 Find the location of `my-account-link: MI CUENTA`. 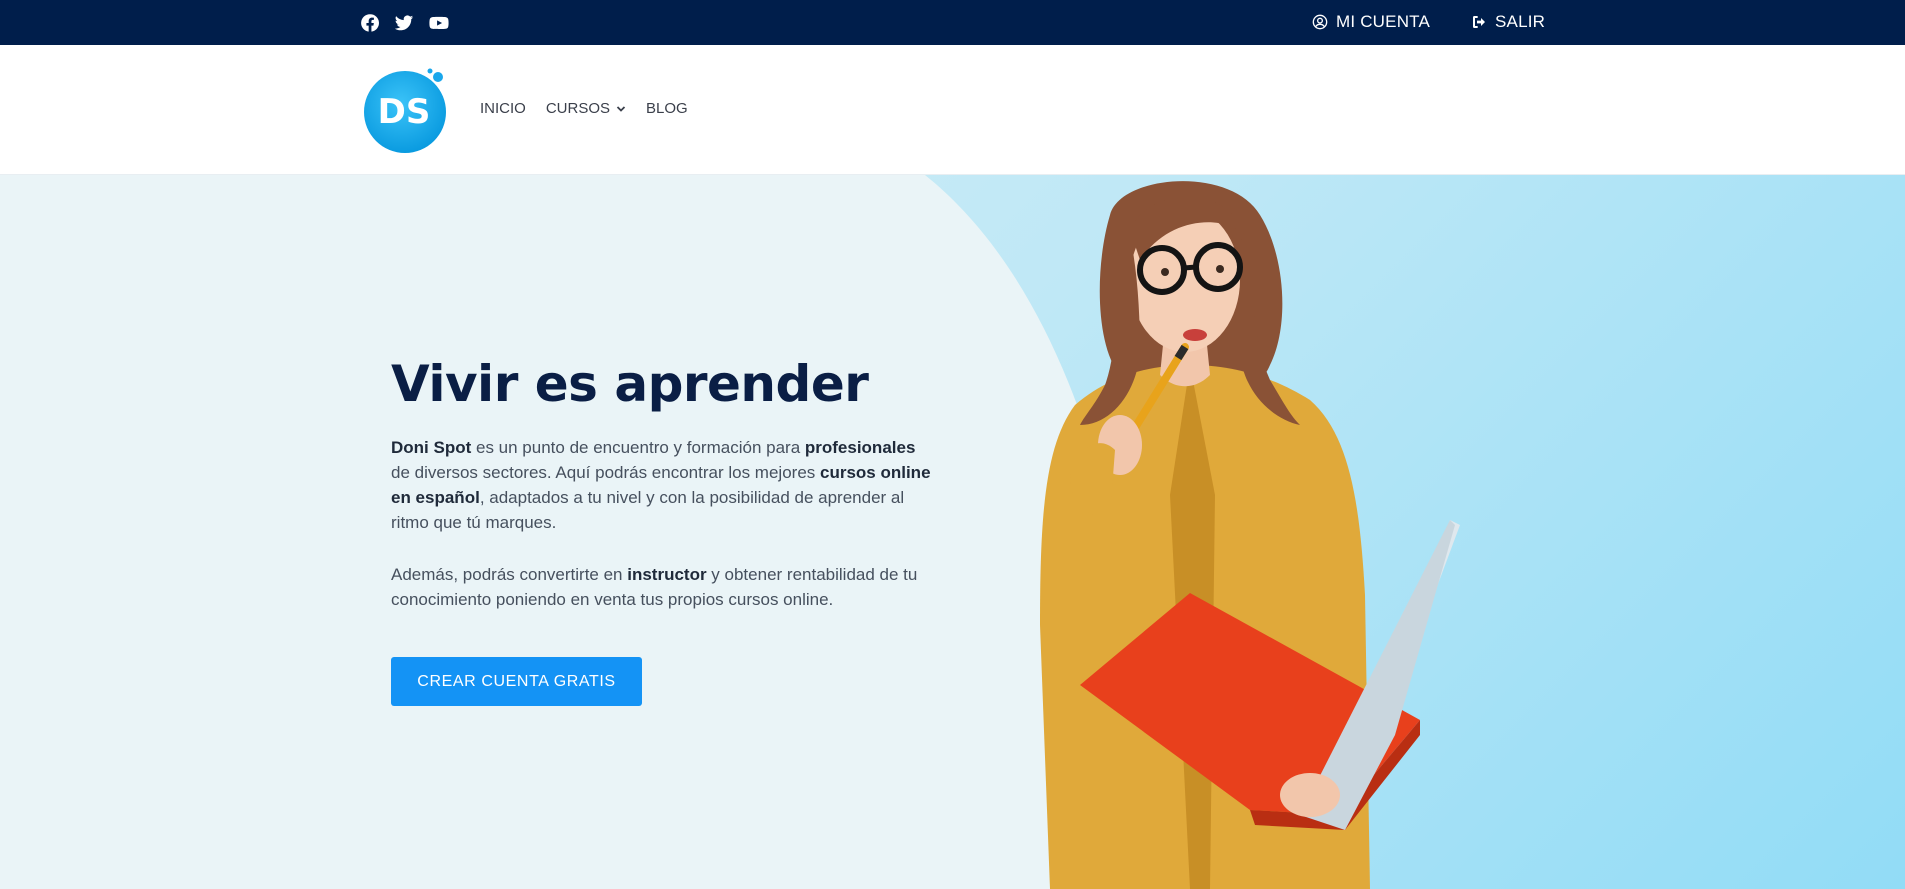

my-account-link: MI CUENTA is located at coordinates (1371, 22).